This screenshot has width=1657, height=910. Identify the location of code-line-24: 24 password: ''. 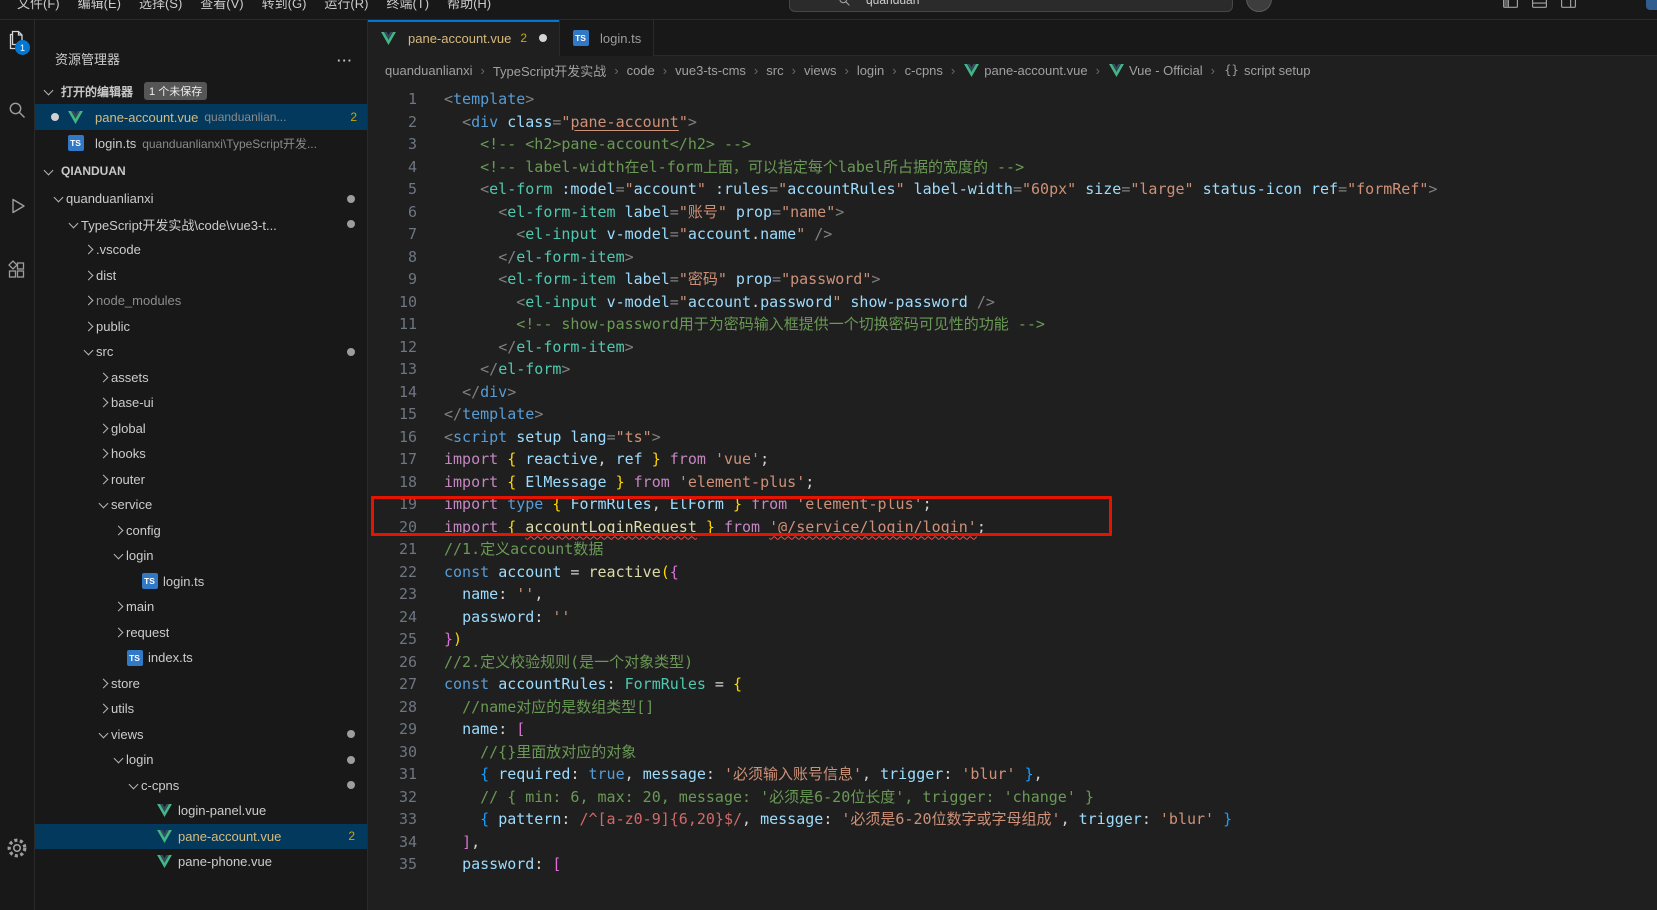
(1012, 617).